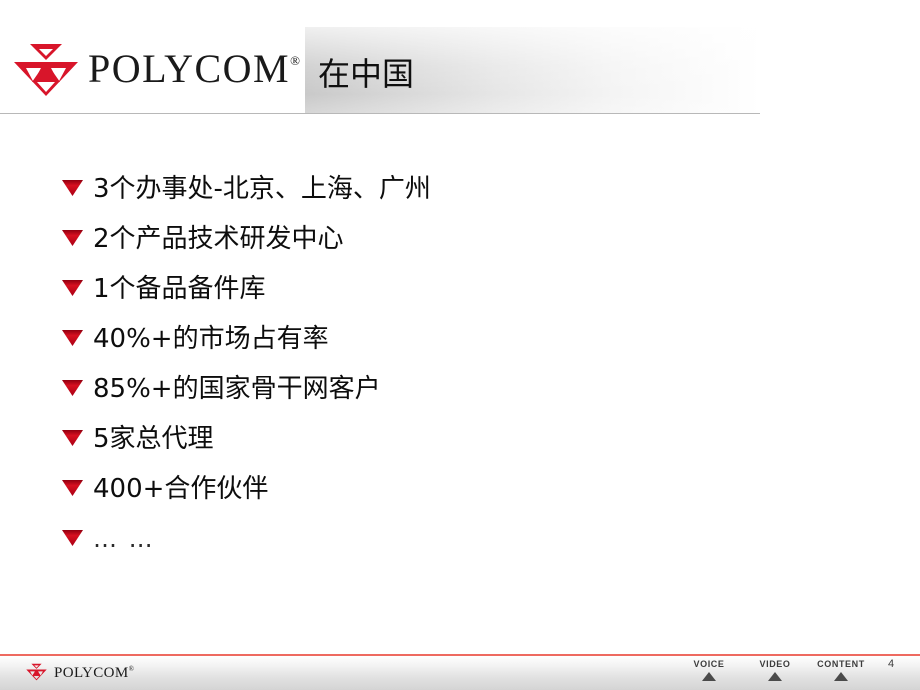  Describe the element at coordinates (295, 60) in the screenshot. I see `header-brand-registered-mark: ®` at that location.